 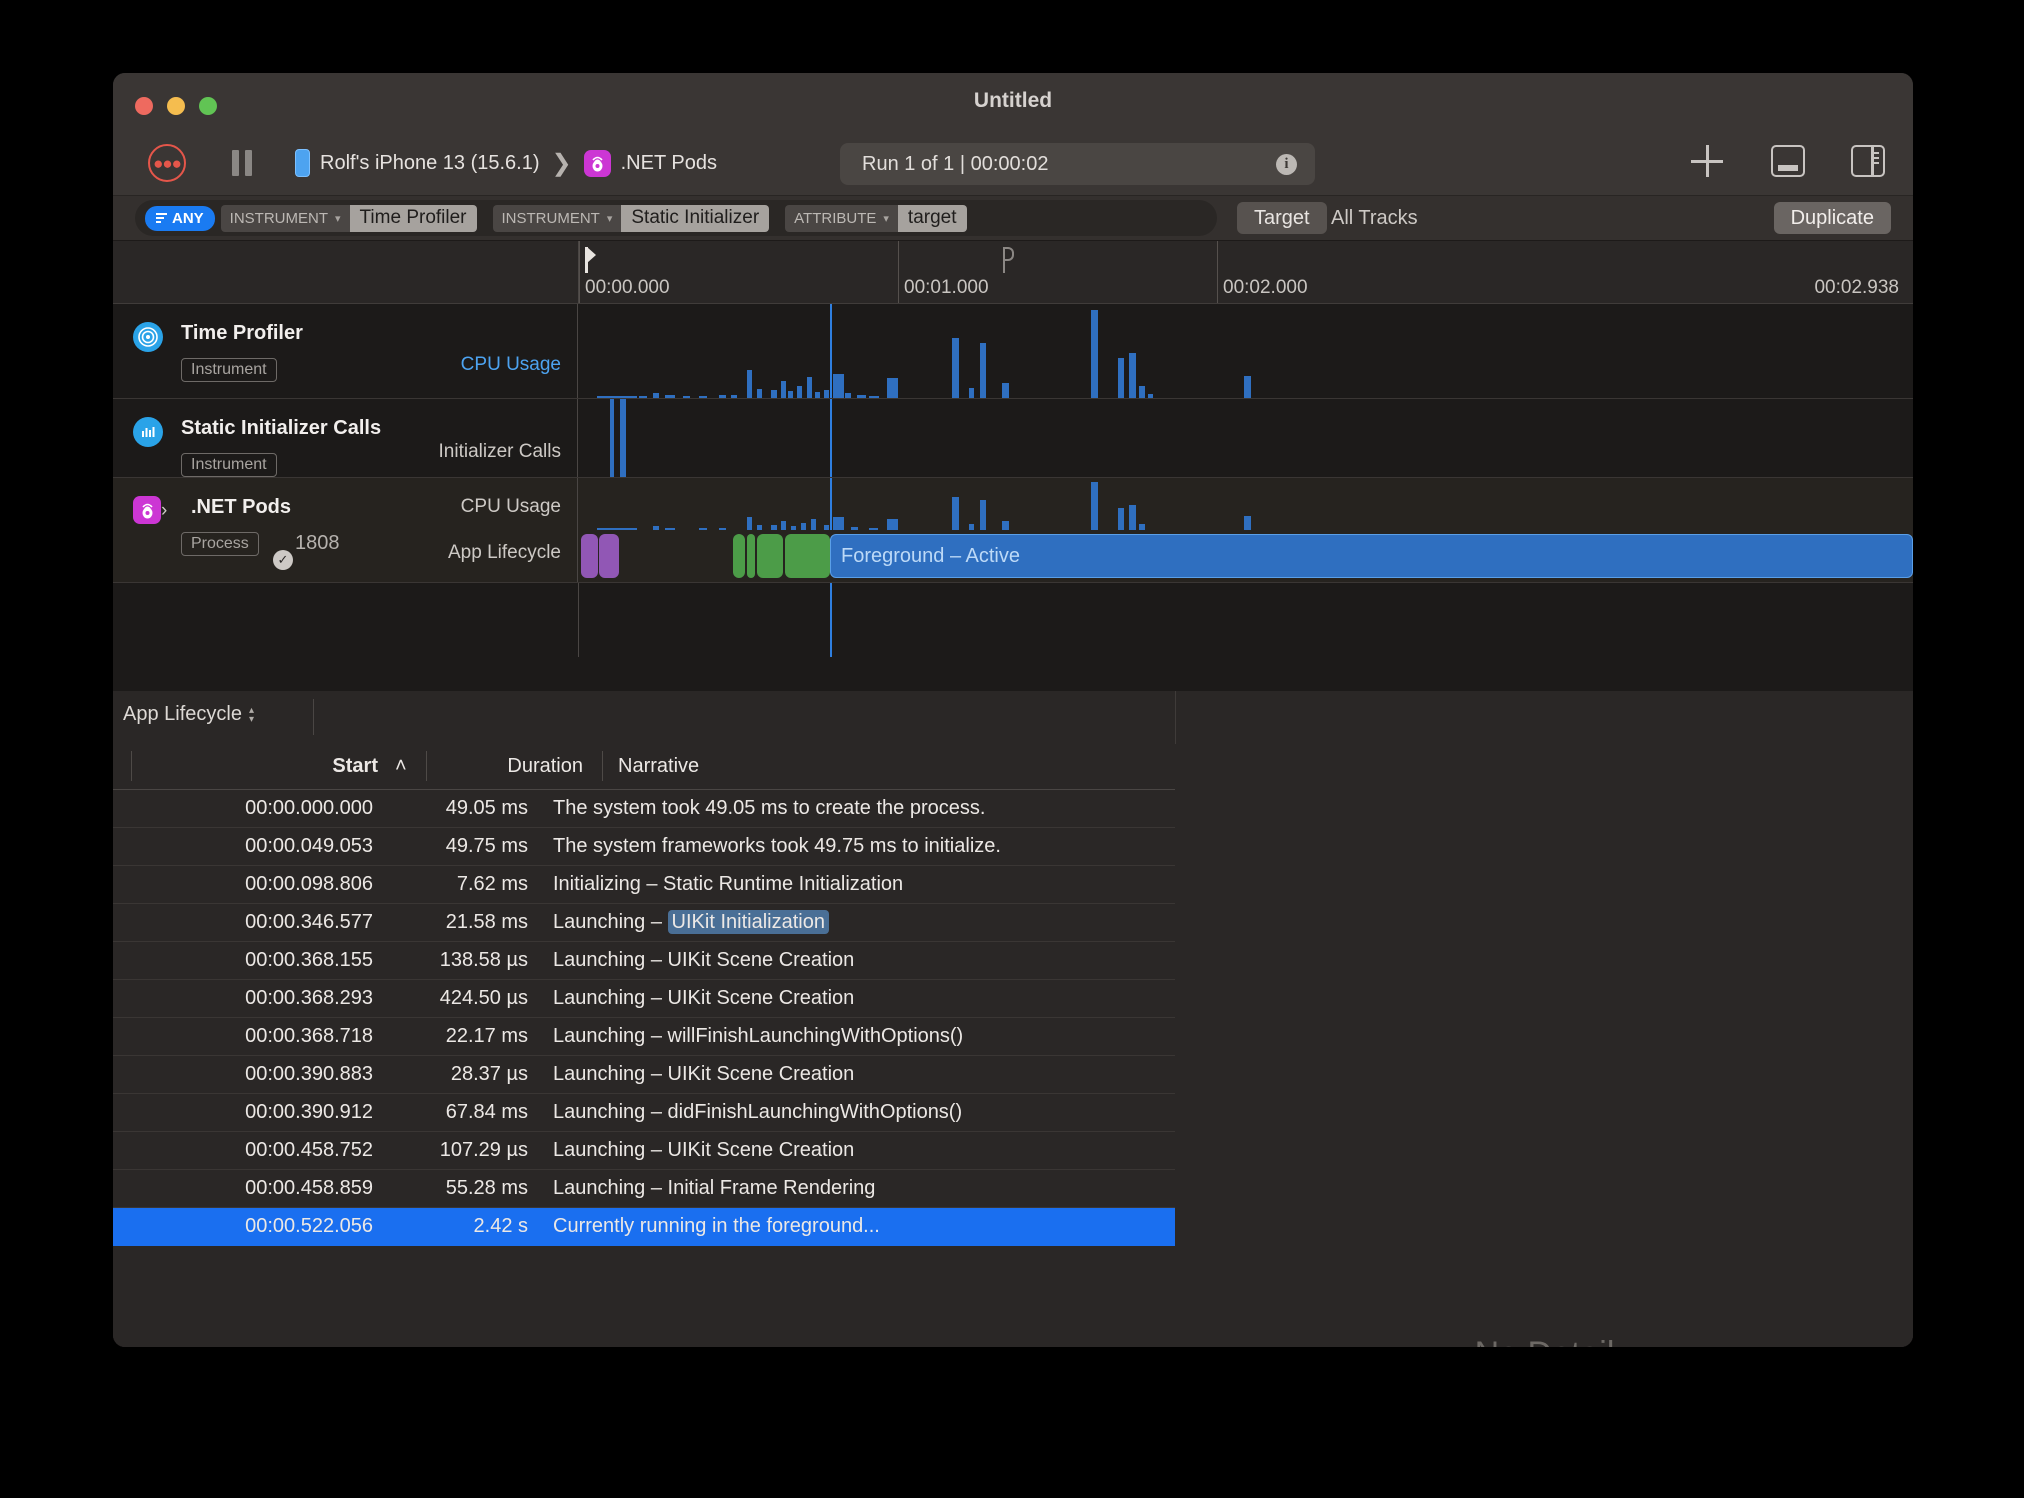 What do you see at coordinates (932, 218) in the screenshot?
I see `filter-pill-2-value: target` at bounding box center [932, 218].